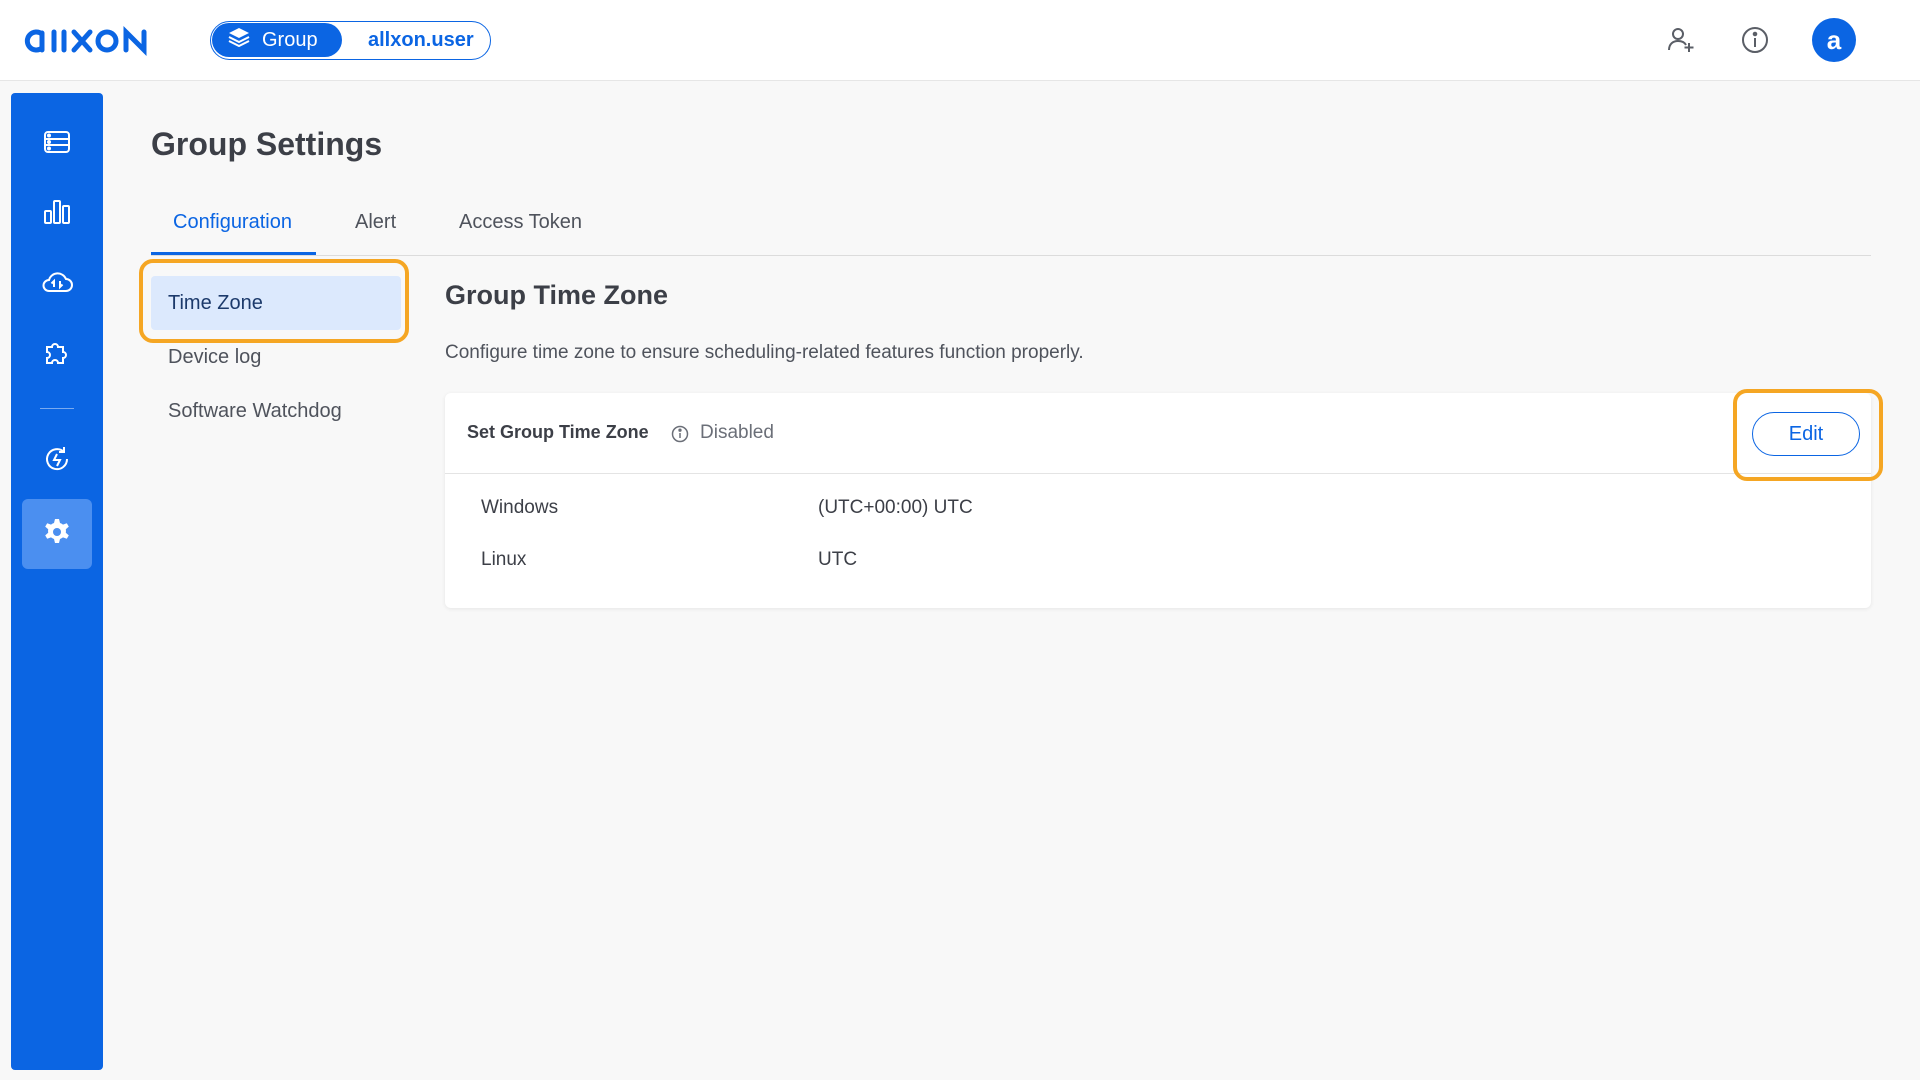  Describe the element at coordinates (1834, 40) in the screenshot. I see `avatar: a` at that location.